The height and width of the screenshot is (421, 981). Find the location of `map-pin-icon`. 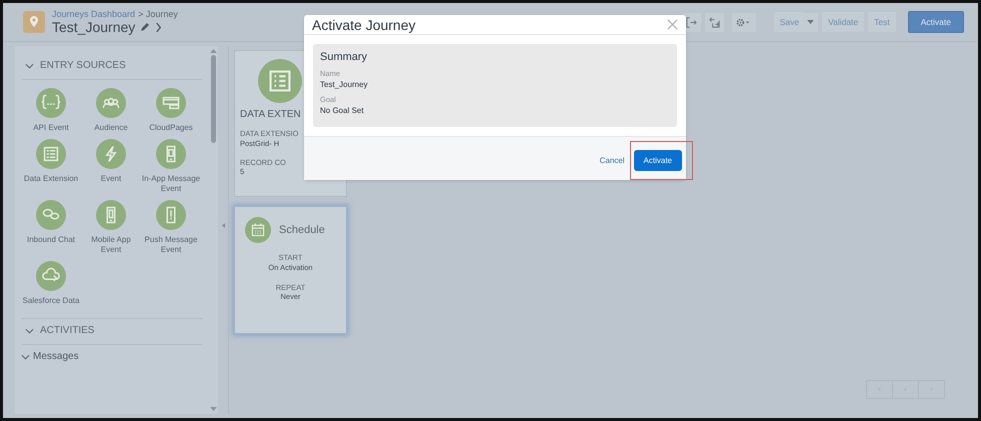

map-pin-icon is located at coordinates (34, 22).